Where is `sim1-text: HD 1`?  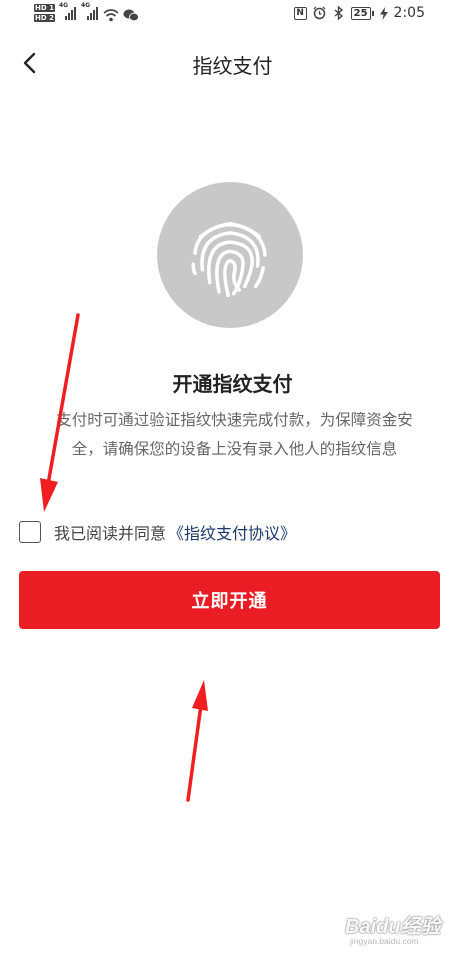
sim1-text: HD 1 is located at coordinates (44, 8).